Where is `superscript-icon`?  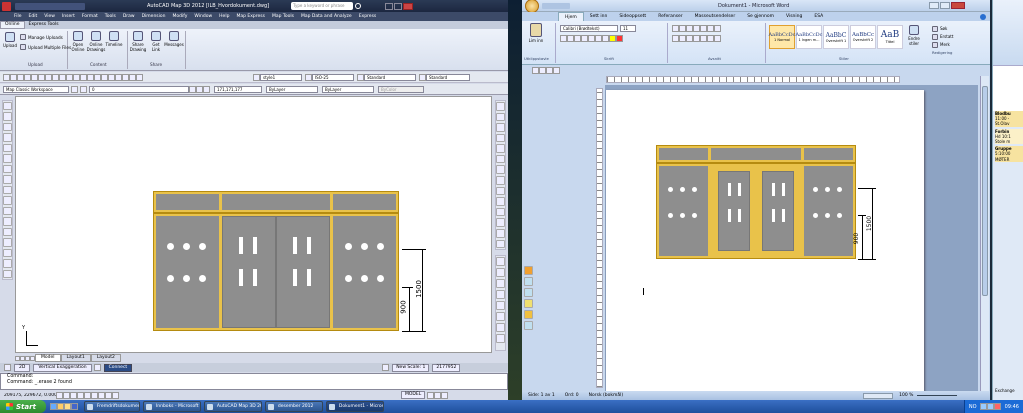
superscript-icon is located at coordinates (598, 38).